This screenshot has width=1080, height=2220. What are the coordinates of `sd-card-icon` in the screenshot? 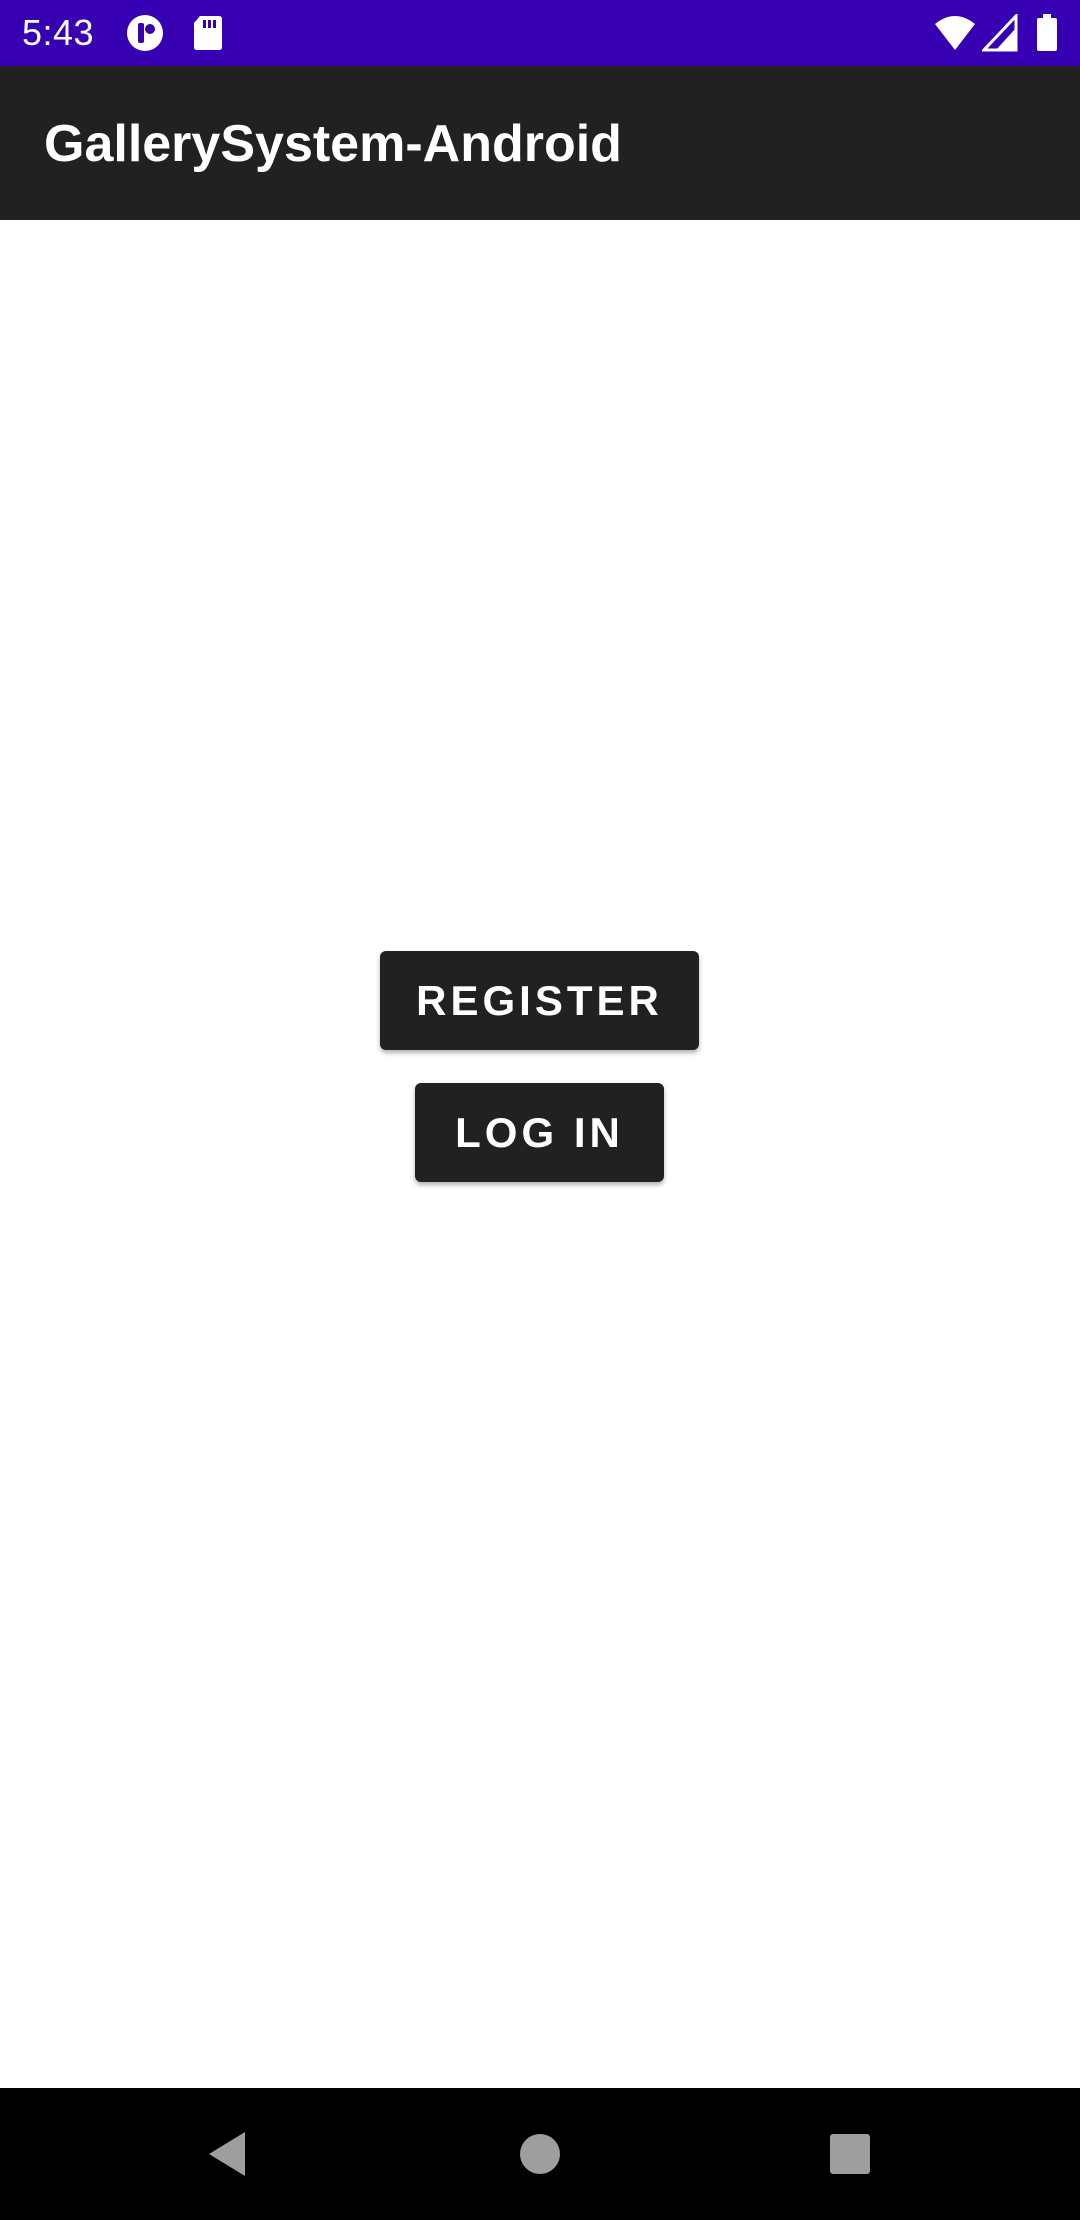 It's located at (208, 33).